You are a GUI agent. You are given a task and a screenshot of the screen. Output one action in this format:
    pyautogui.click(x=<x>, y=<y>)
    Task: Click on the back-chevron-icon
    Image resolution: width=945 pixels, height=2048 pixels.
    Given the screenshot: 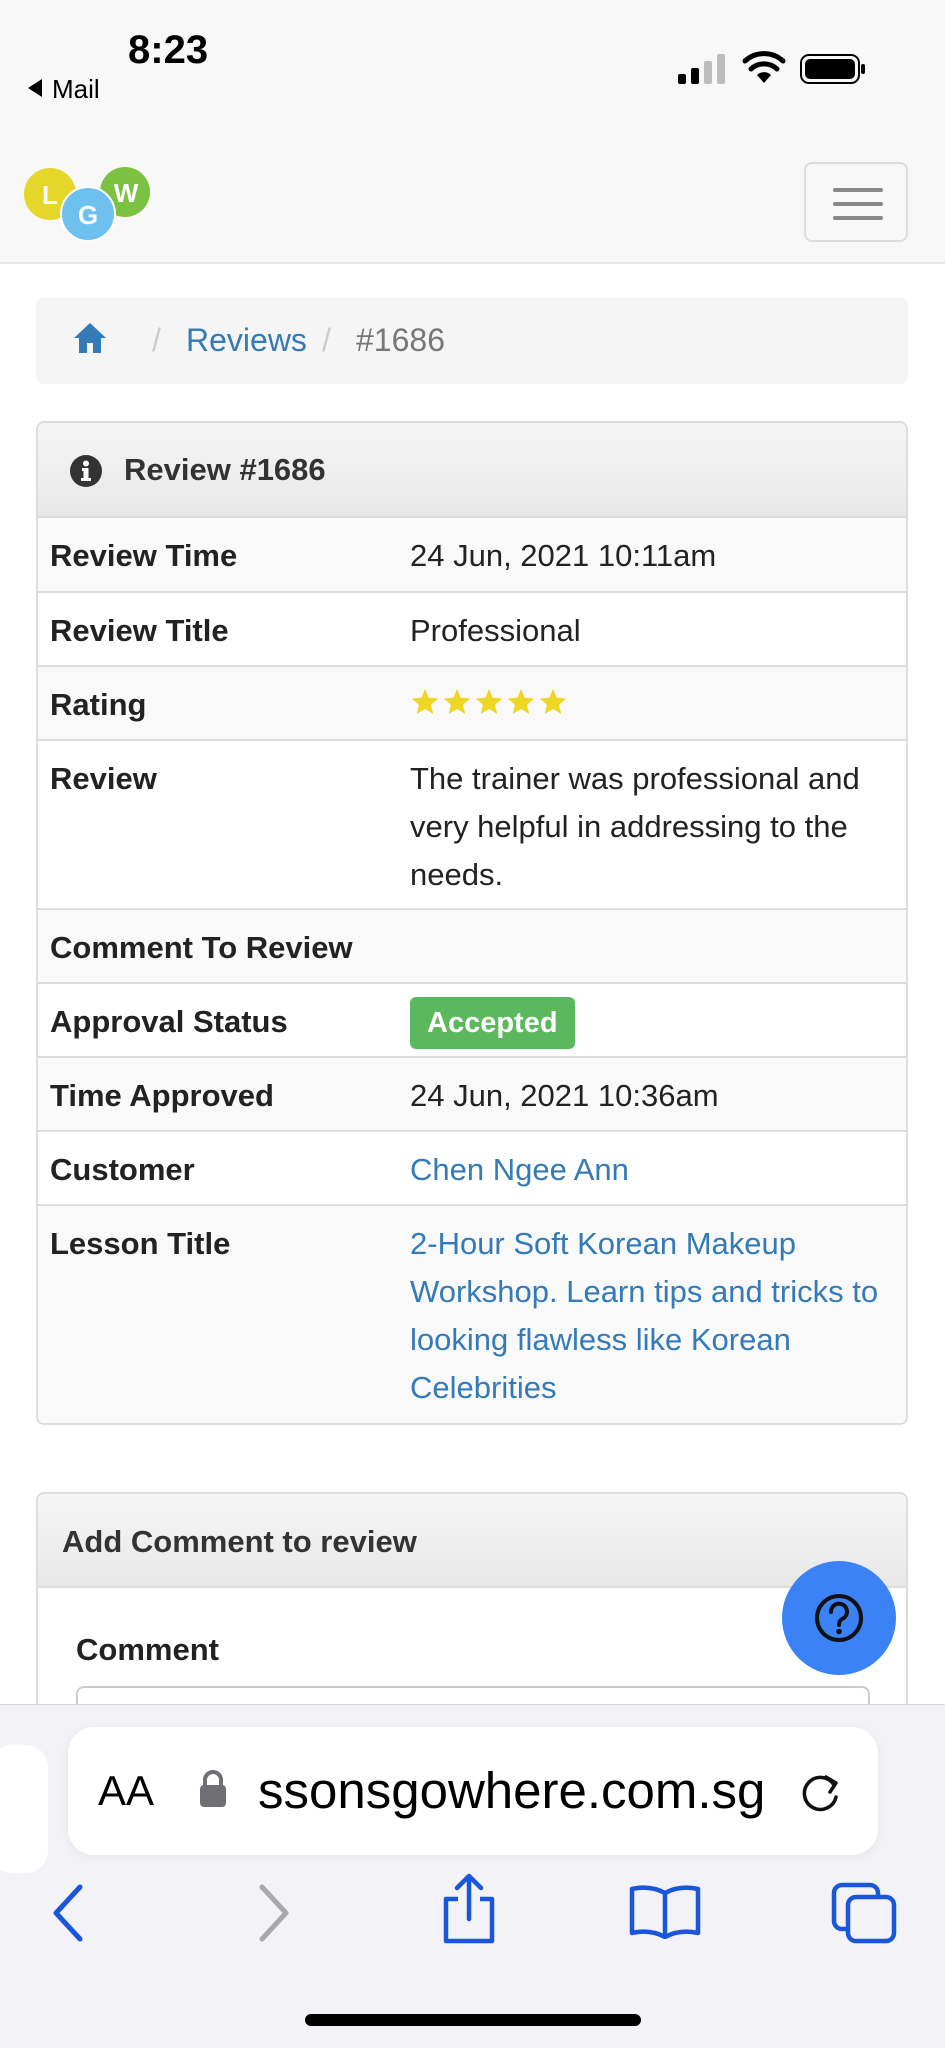 What is the action you would take?
    pyautogui.click(x=68, y=1913)
    